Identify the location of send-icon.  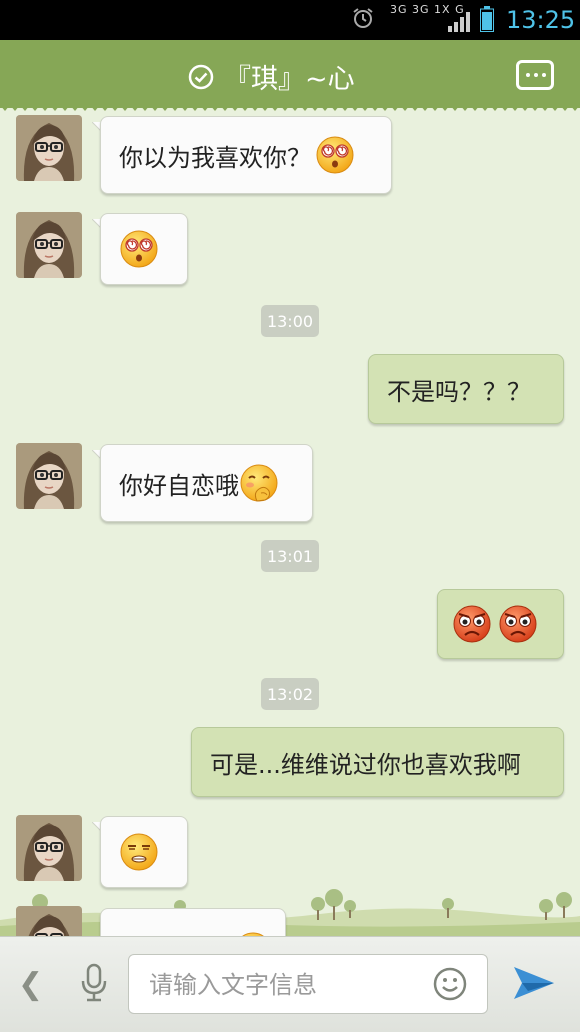
(534, 983).